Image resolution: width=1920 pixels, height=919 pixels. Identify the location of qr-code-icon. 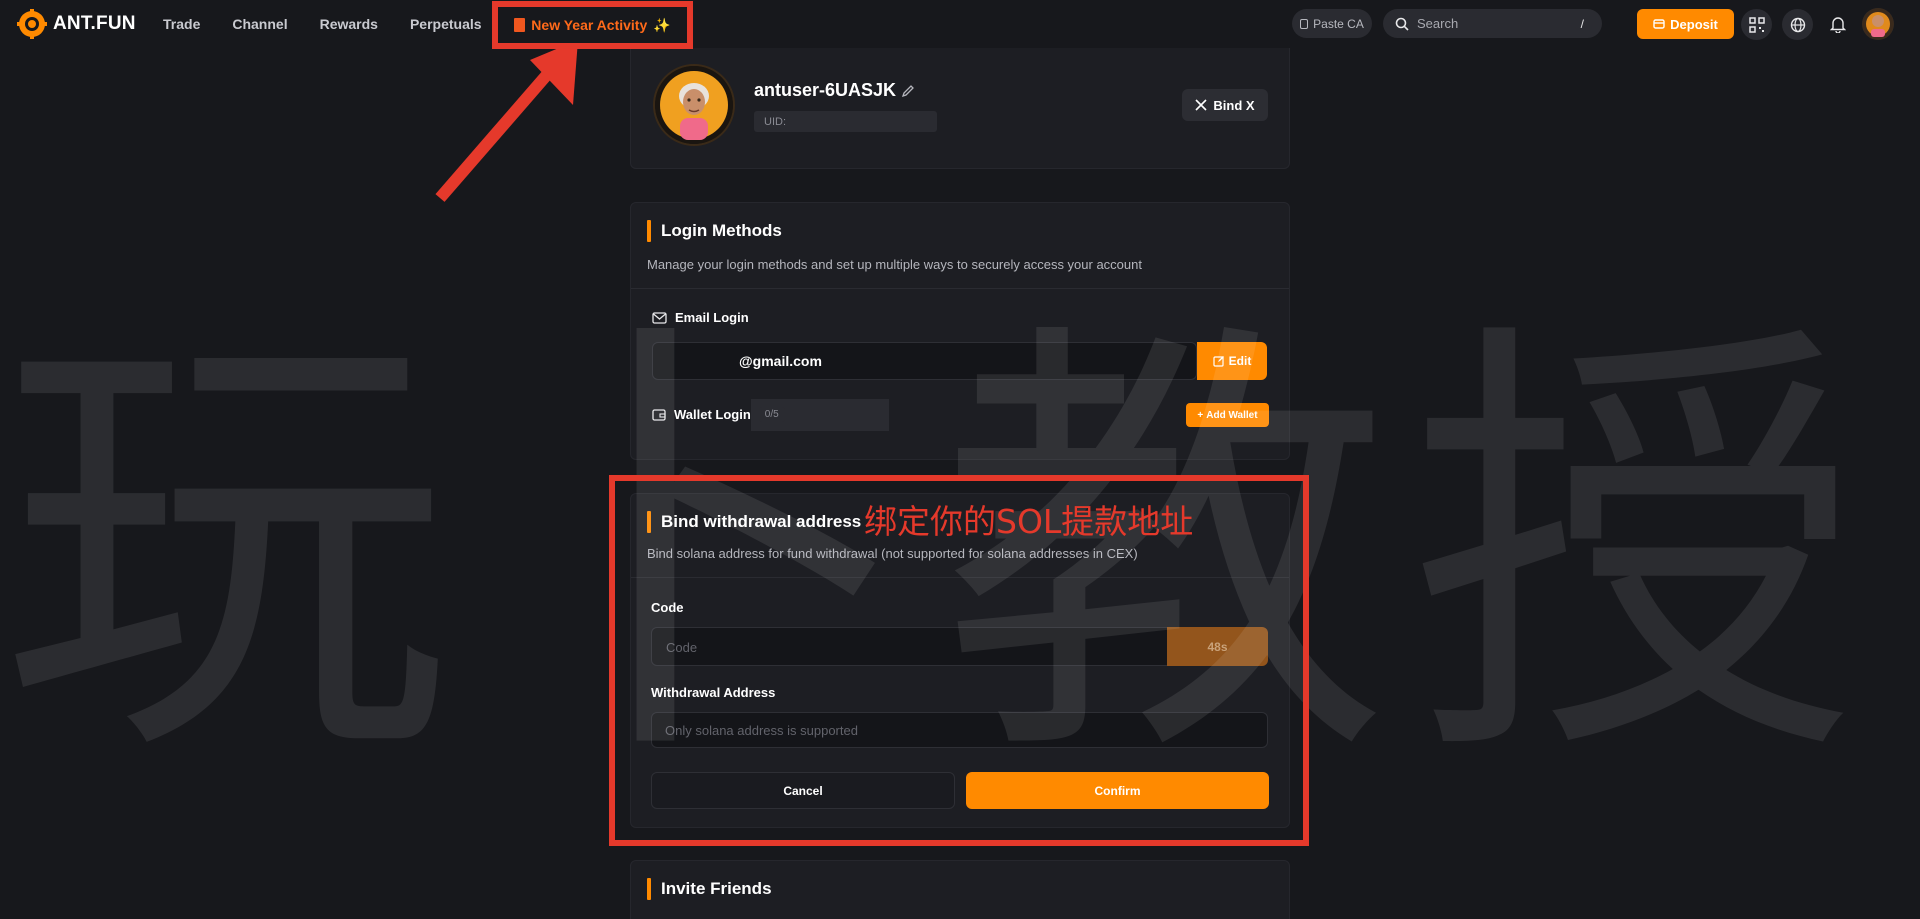
(1756, 24).